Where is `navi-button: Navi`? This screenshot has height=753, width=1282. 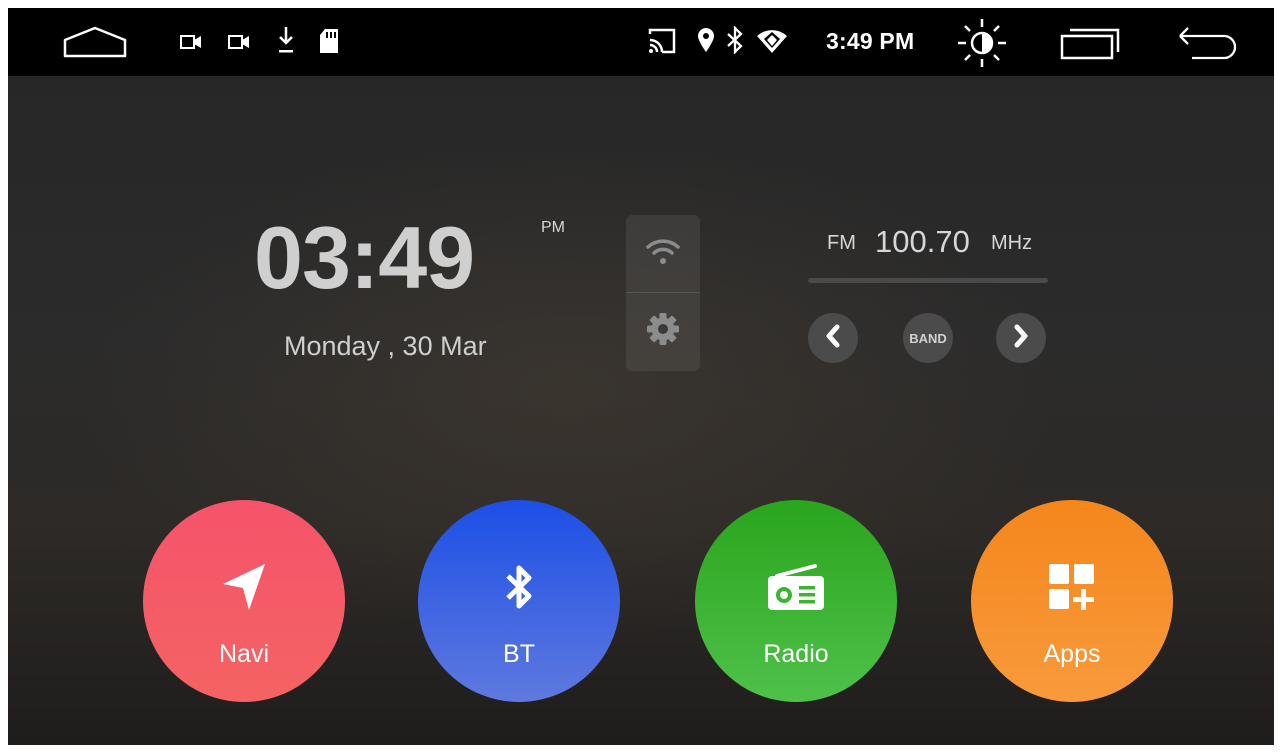 navi-button: Navi is located at coordinates (244, 601).